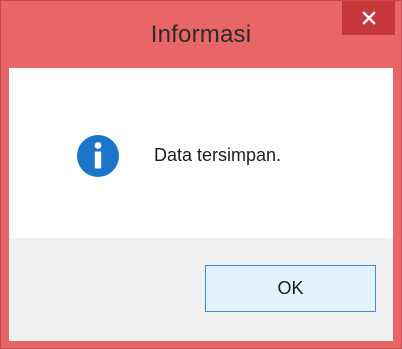 This screenshot has height=349, width=402. Describe the element at coordinates (218, 155) in the screenshot. I see `dialog-message: Data tersimpan.` at that location.